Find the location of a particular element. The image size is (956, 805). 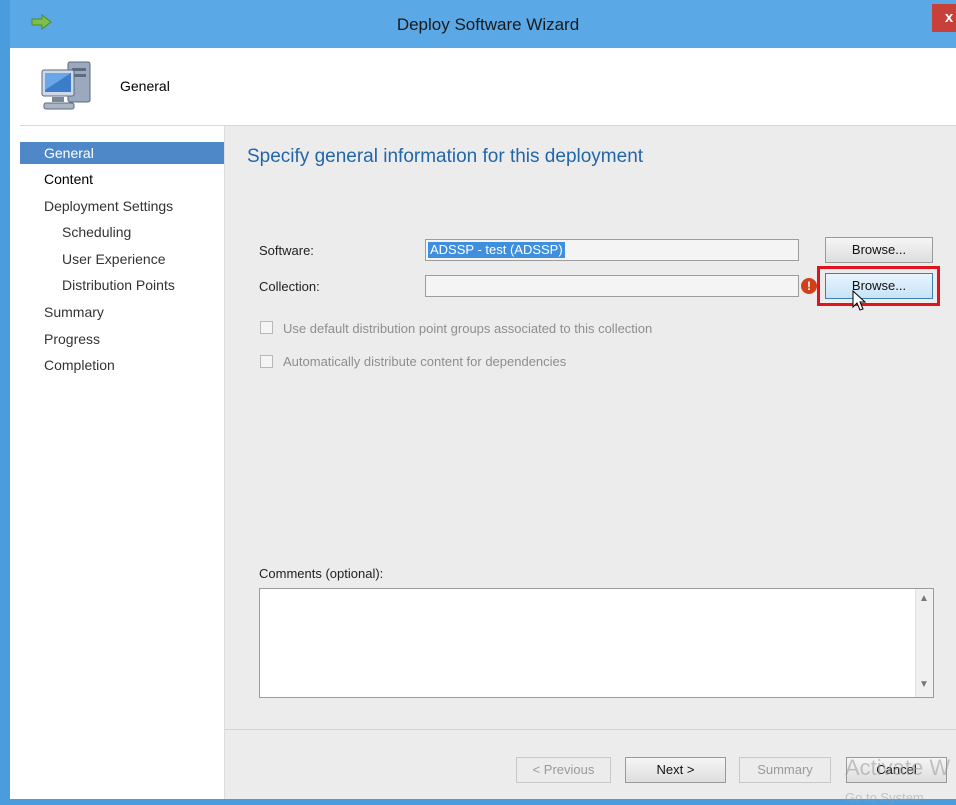

dependencies-checkbox is located at coordinates (266, 361).